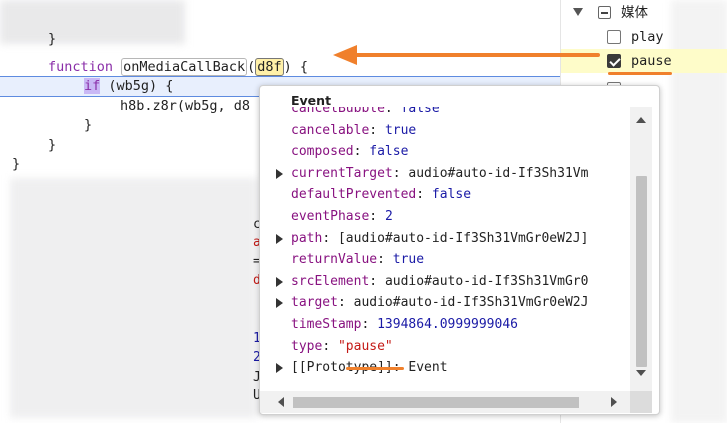 The image size is (727, 423). Describe the element at coordinates (498, 173) in the screenshot. I see `property-value: audio#auto-id-If3Sh31Vm` at that location.